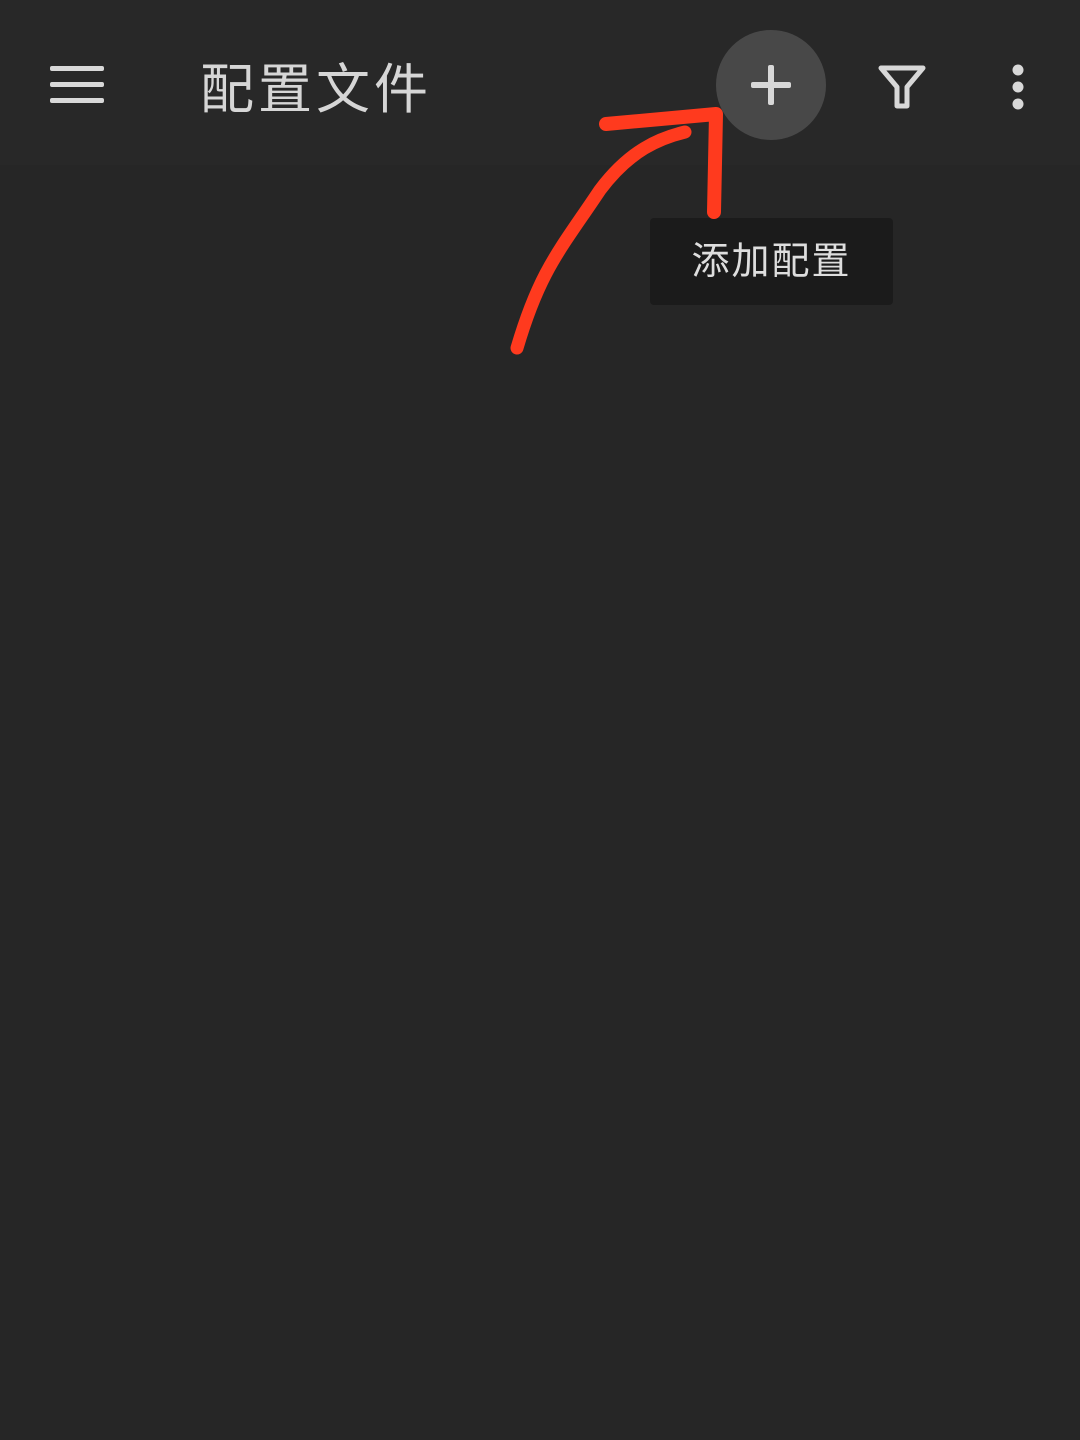  Describe the element at coordinates (316, 89) in the screenshot. I see `page-title: 配置文件` at that location.